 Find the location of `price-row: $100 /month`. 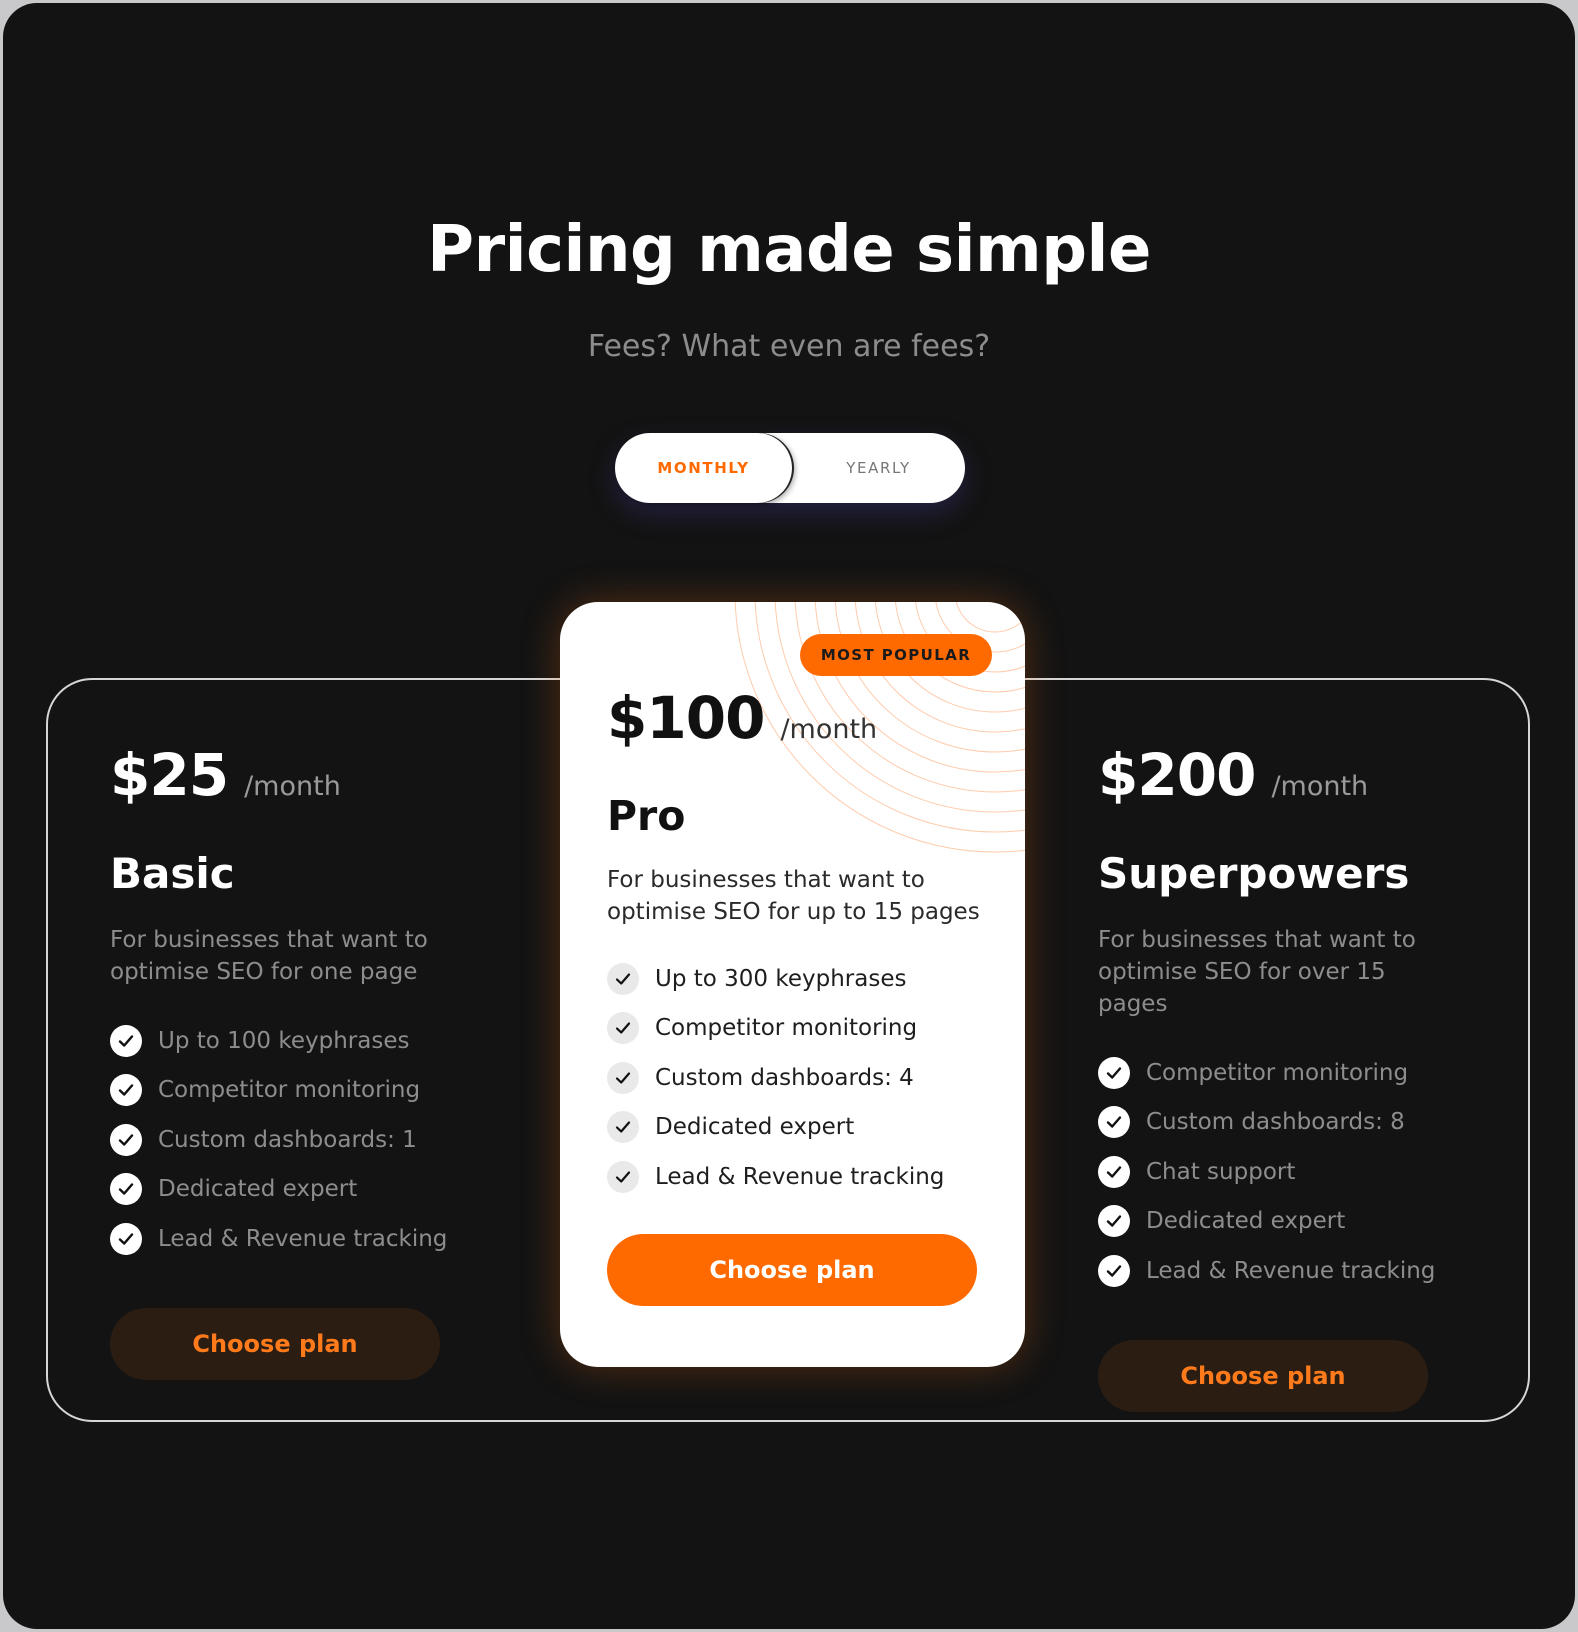

price-row: $100 /month is located at coordinates (802, 718).